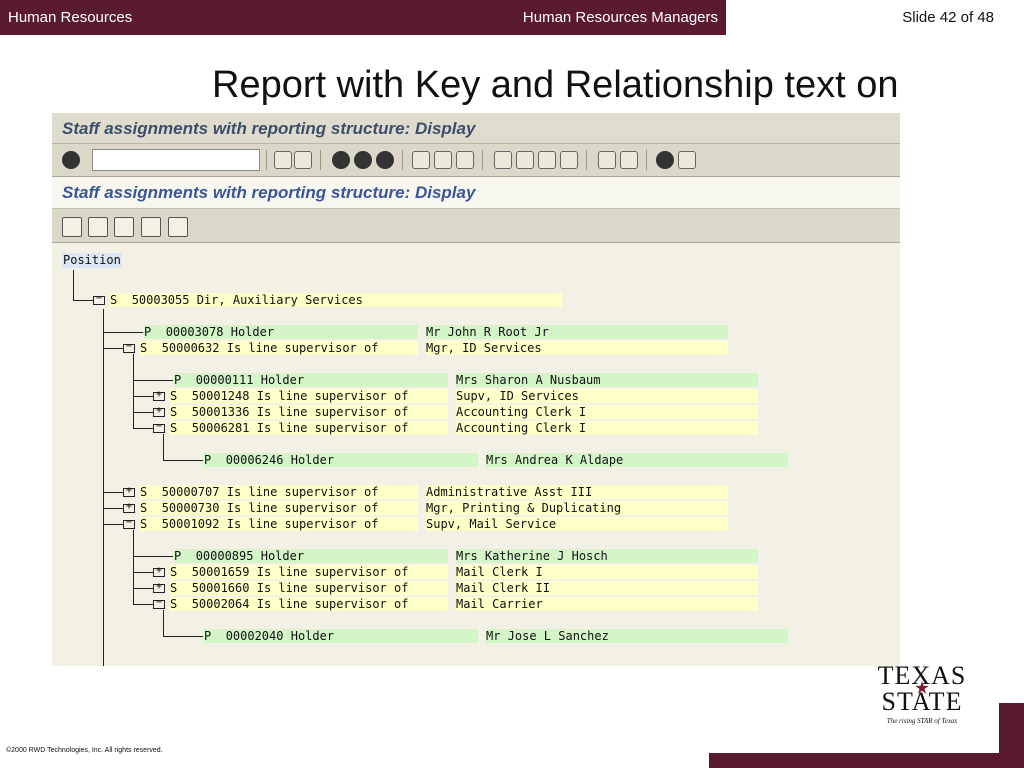  I want to click on row-relationship: Is line supervisor of, so click(302, 508).